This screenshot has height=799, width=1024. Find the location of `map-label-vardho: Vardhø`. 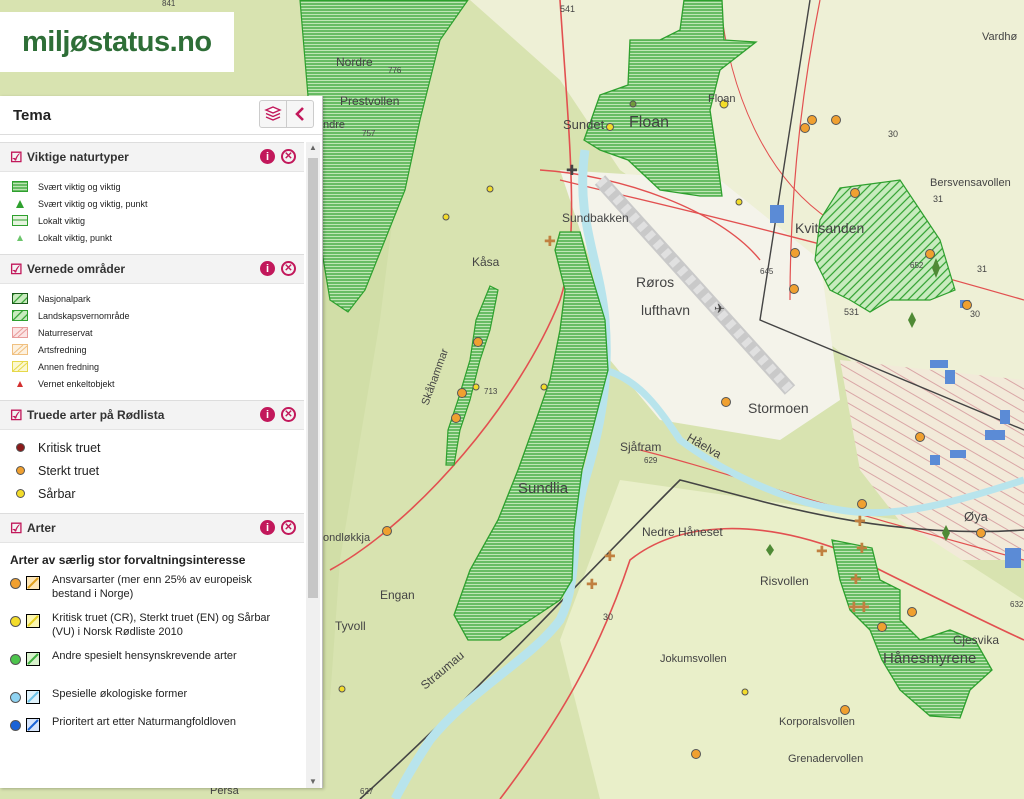

map-label-vardho: Vardhø is located at coordinates (1000, 37).